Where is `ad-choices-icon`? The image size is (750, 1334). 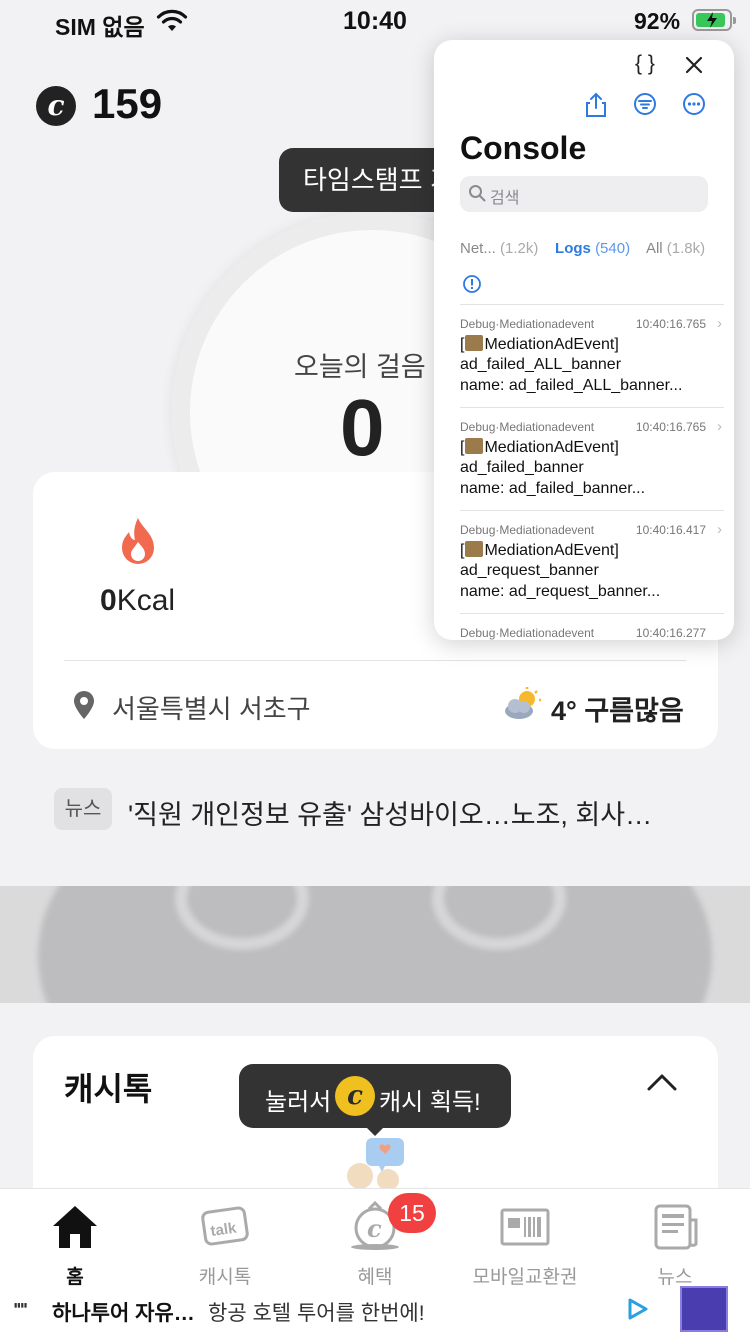
ad-choices-icon is located at coordinates (638, 1311).